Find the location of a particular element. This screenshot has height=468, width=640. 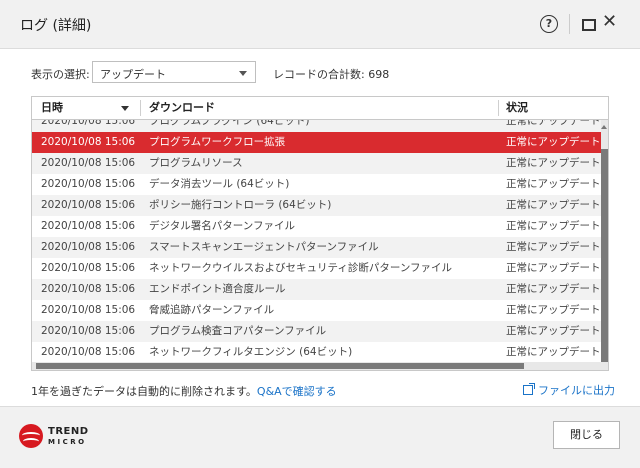

horizontal-scrollbar is located at coordinates (320, 366).